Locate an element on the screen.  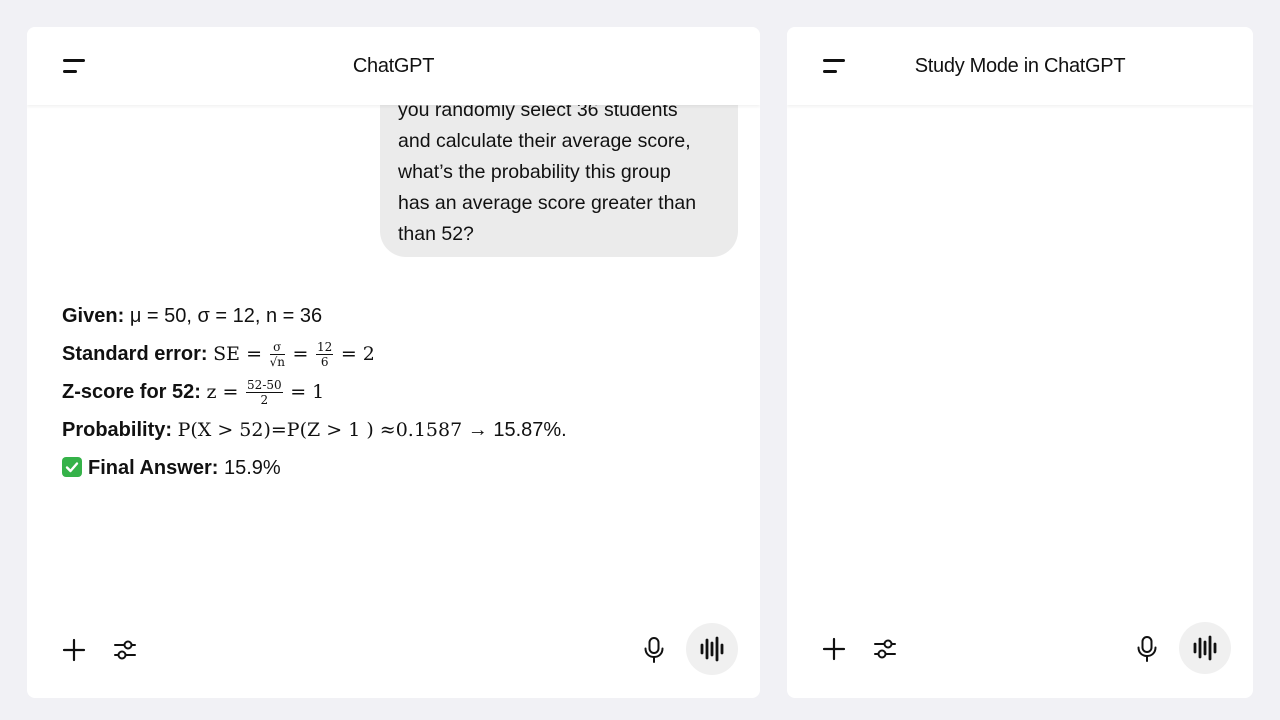
z-score-row: Z-score for 52: z = 52-50 2 = 1 is located at coordinates (193, 392).